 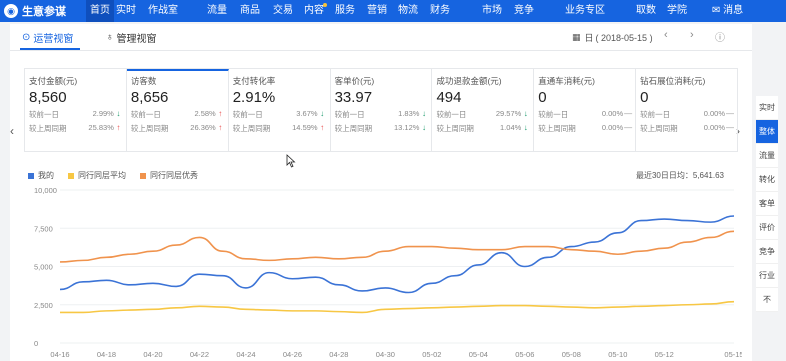 I want to click on nav-item-label: 市场, so click(x=492, y=10).